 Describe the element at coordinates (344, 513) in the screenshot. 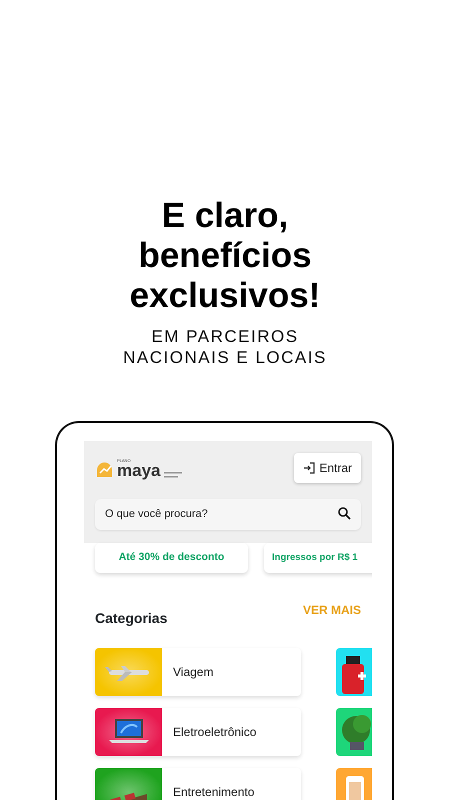

I see `search-icon` at that location.